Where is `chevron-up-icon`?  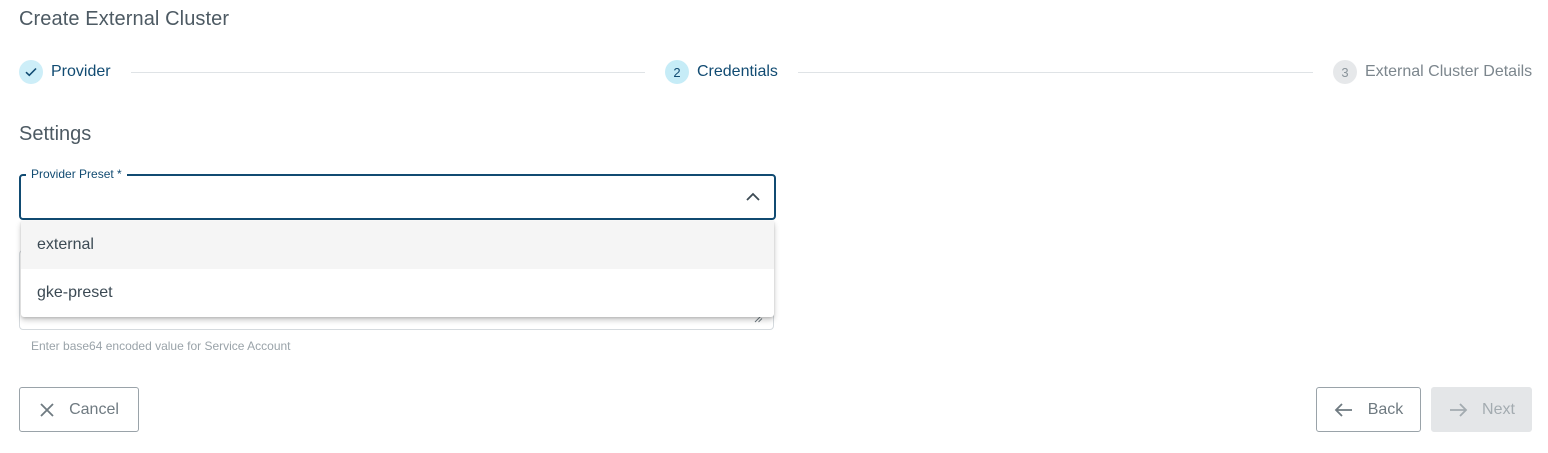
chevron-up-icon is located at coordinates (753, 197).